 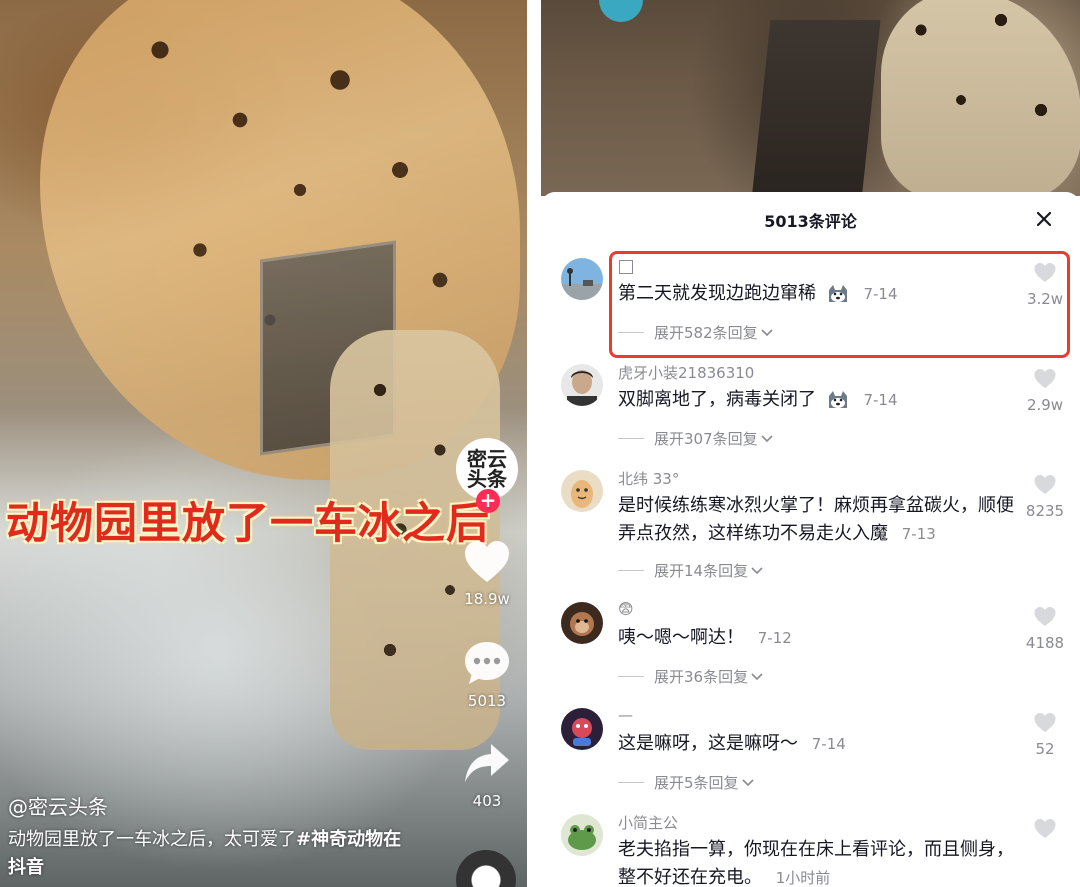 I want to click on comment-like-button, so click(x=1045, y=832).